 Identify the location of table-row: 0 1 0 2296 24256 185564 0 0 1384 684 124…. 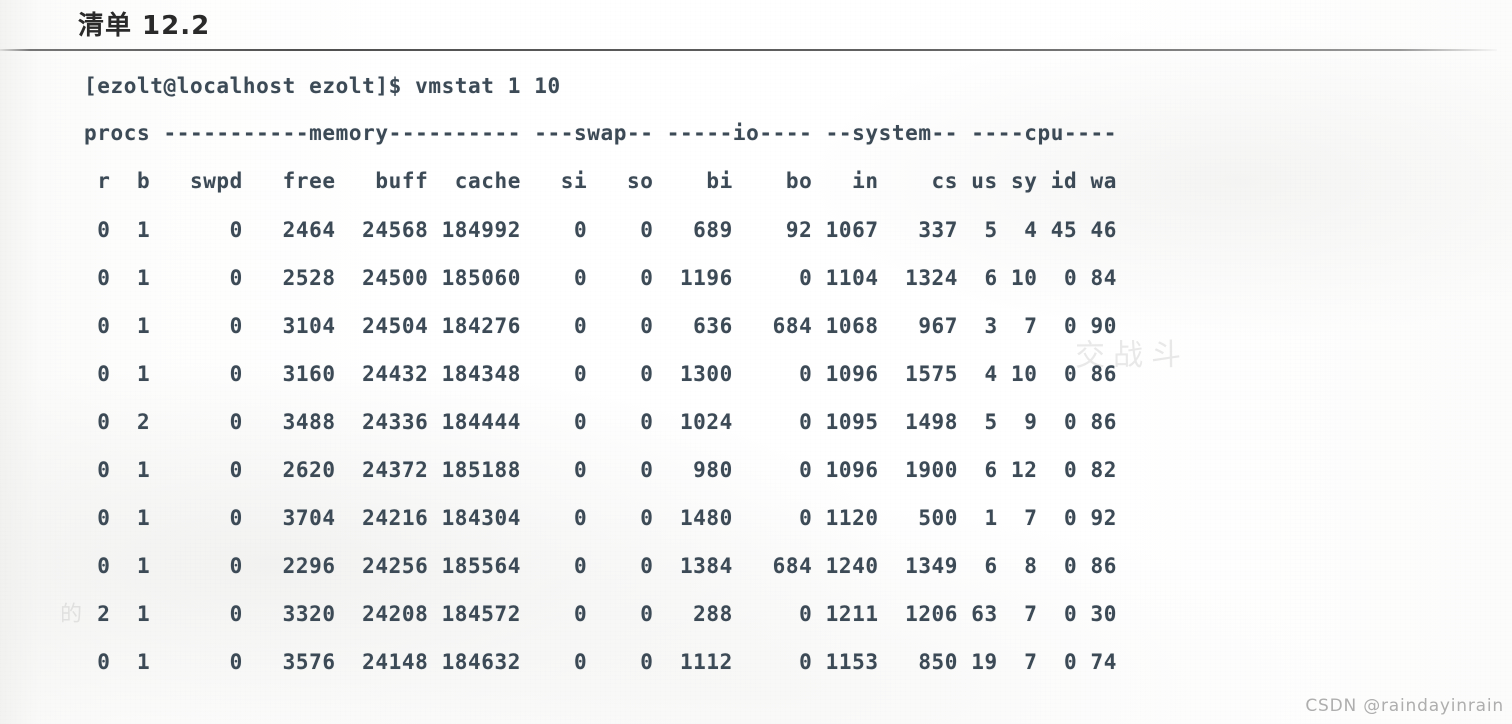
(600, 566).